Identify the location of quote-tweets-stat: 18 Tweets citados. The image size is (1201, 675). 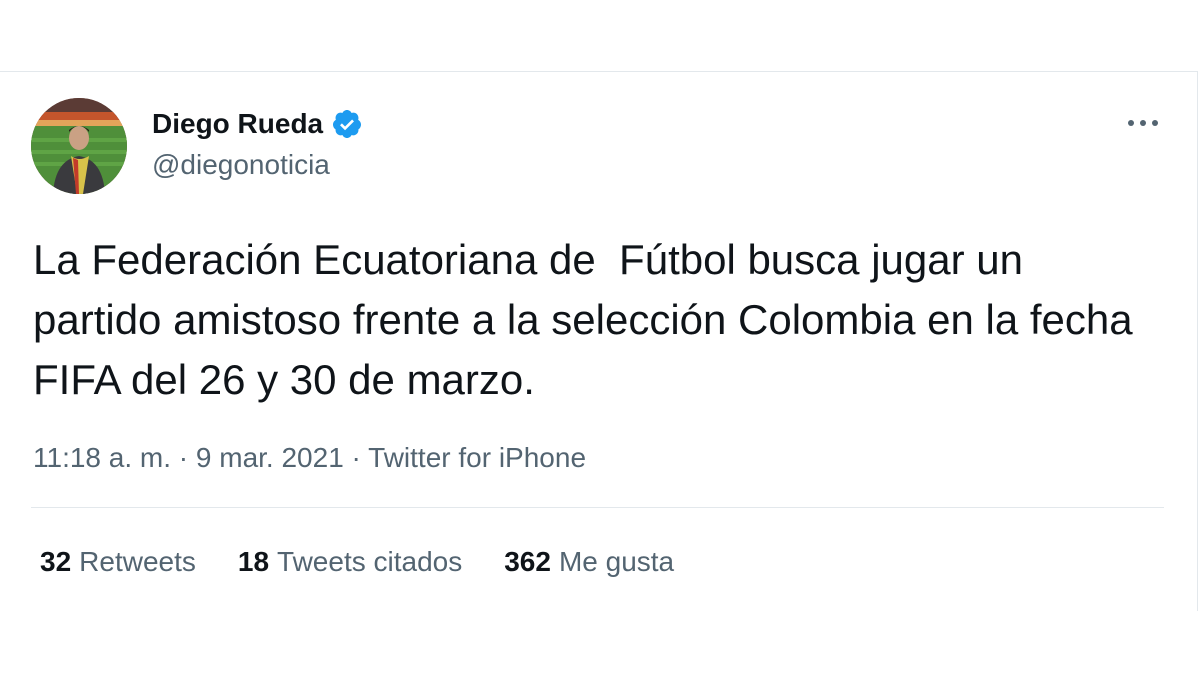
(350, 562).